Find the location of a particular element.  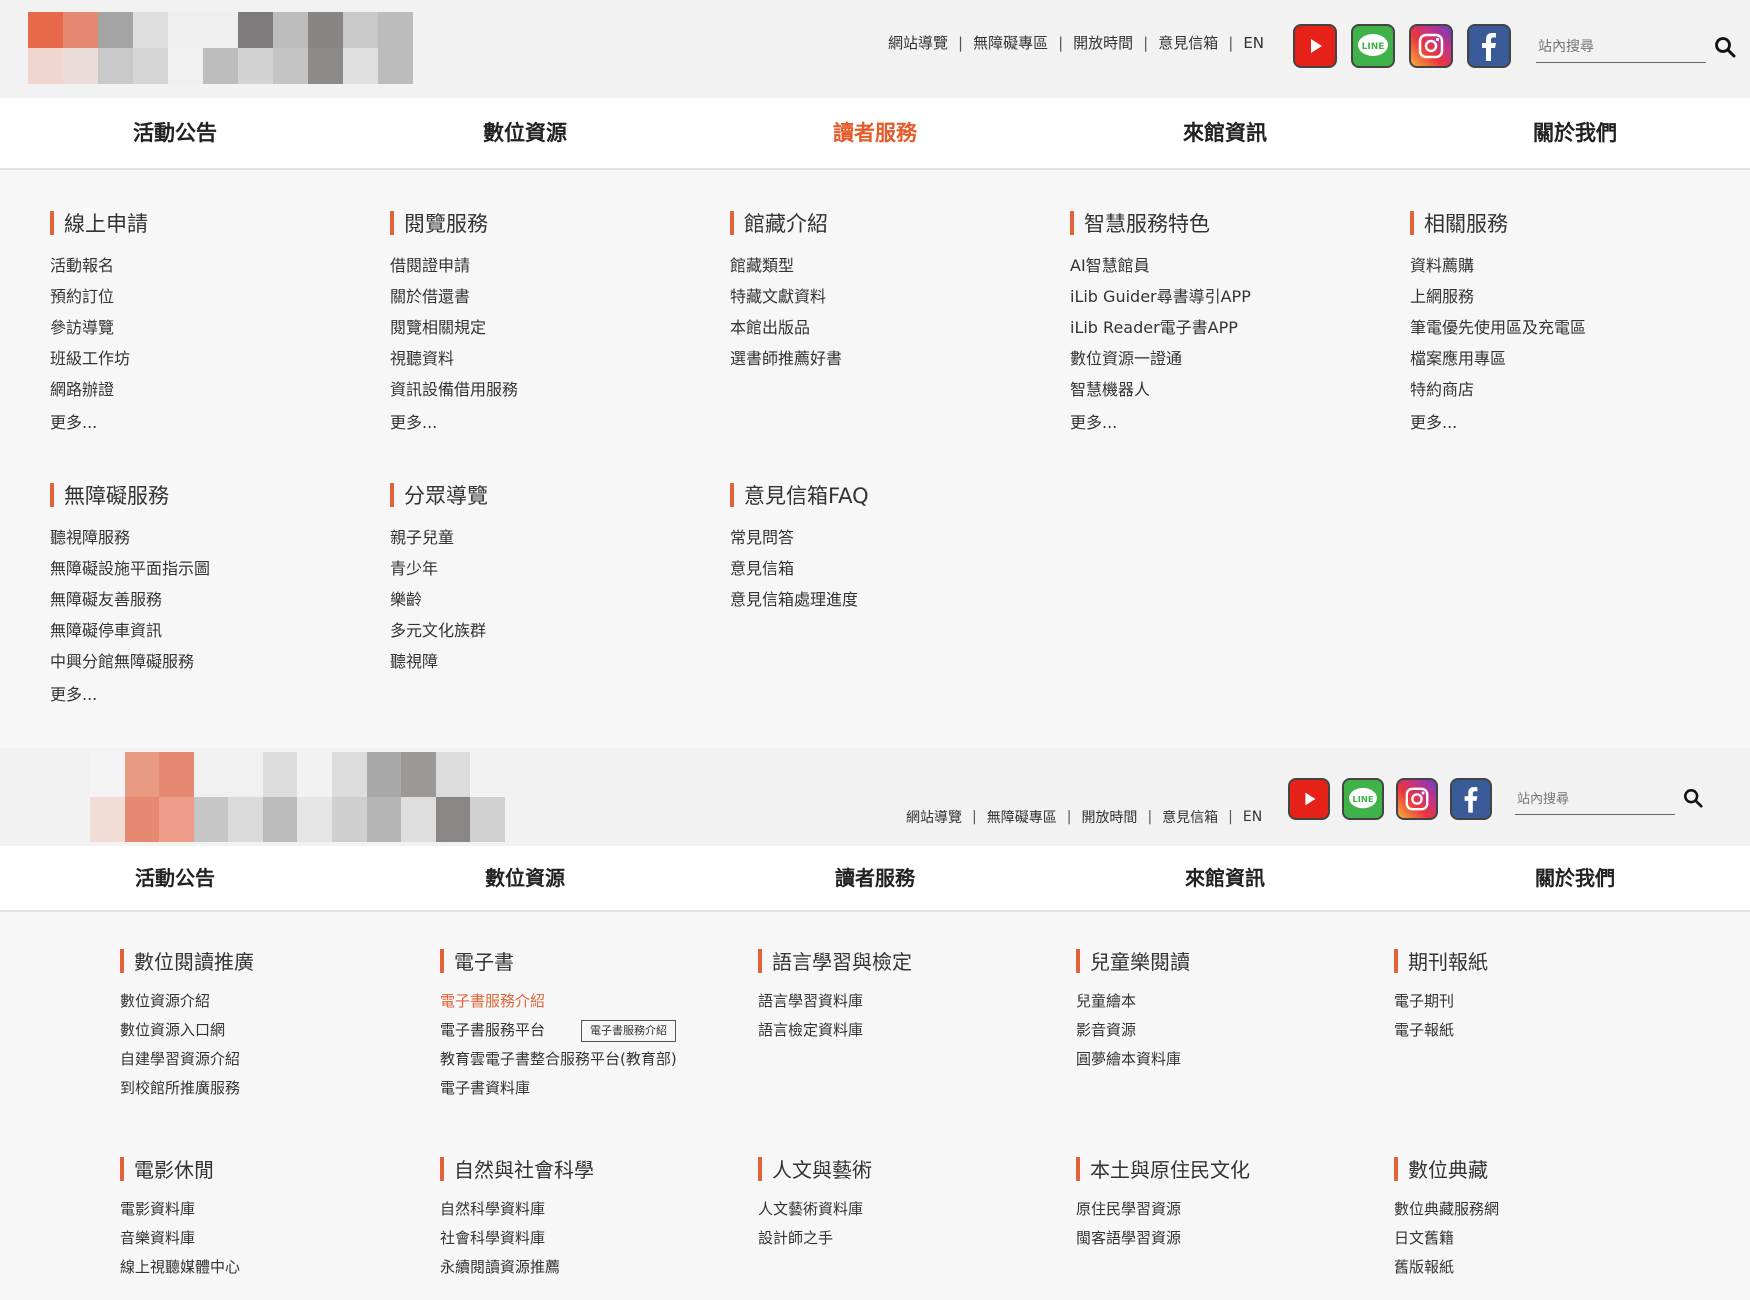

menu-link: 青少年 is located at coordinates (439, 568).